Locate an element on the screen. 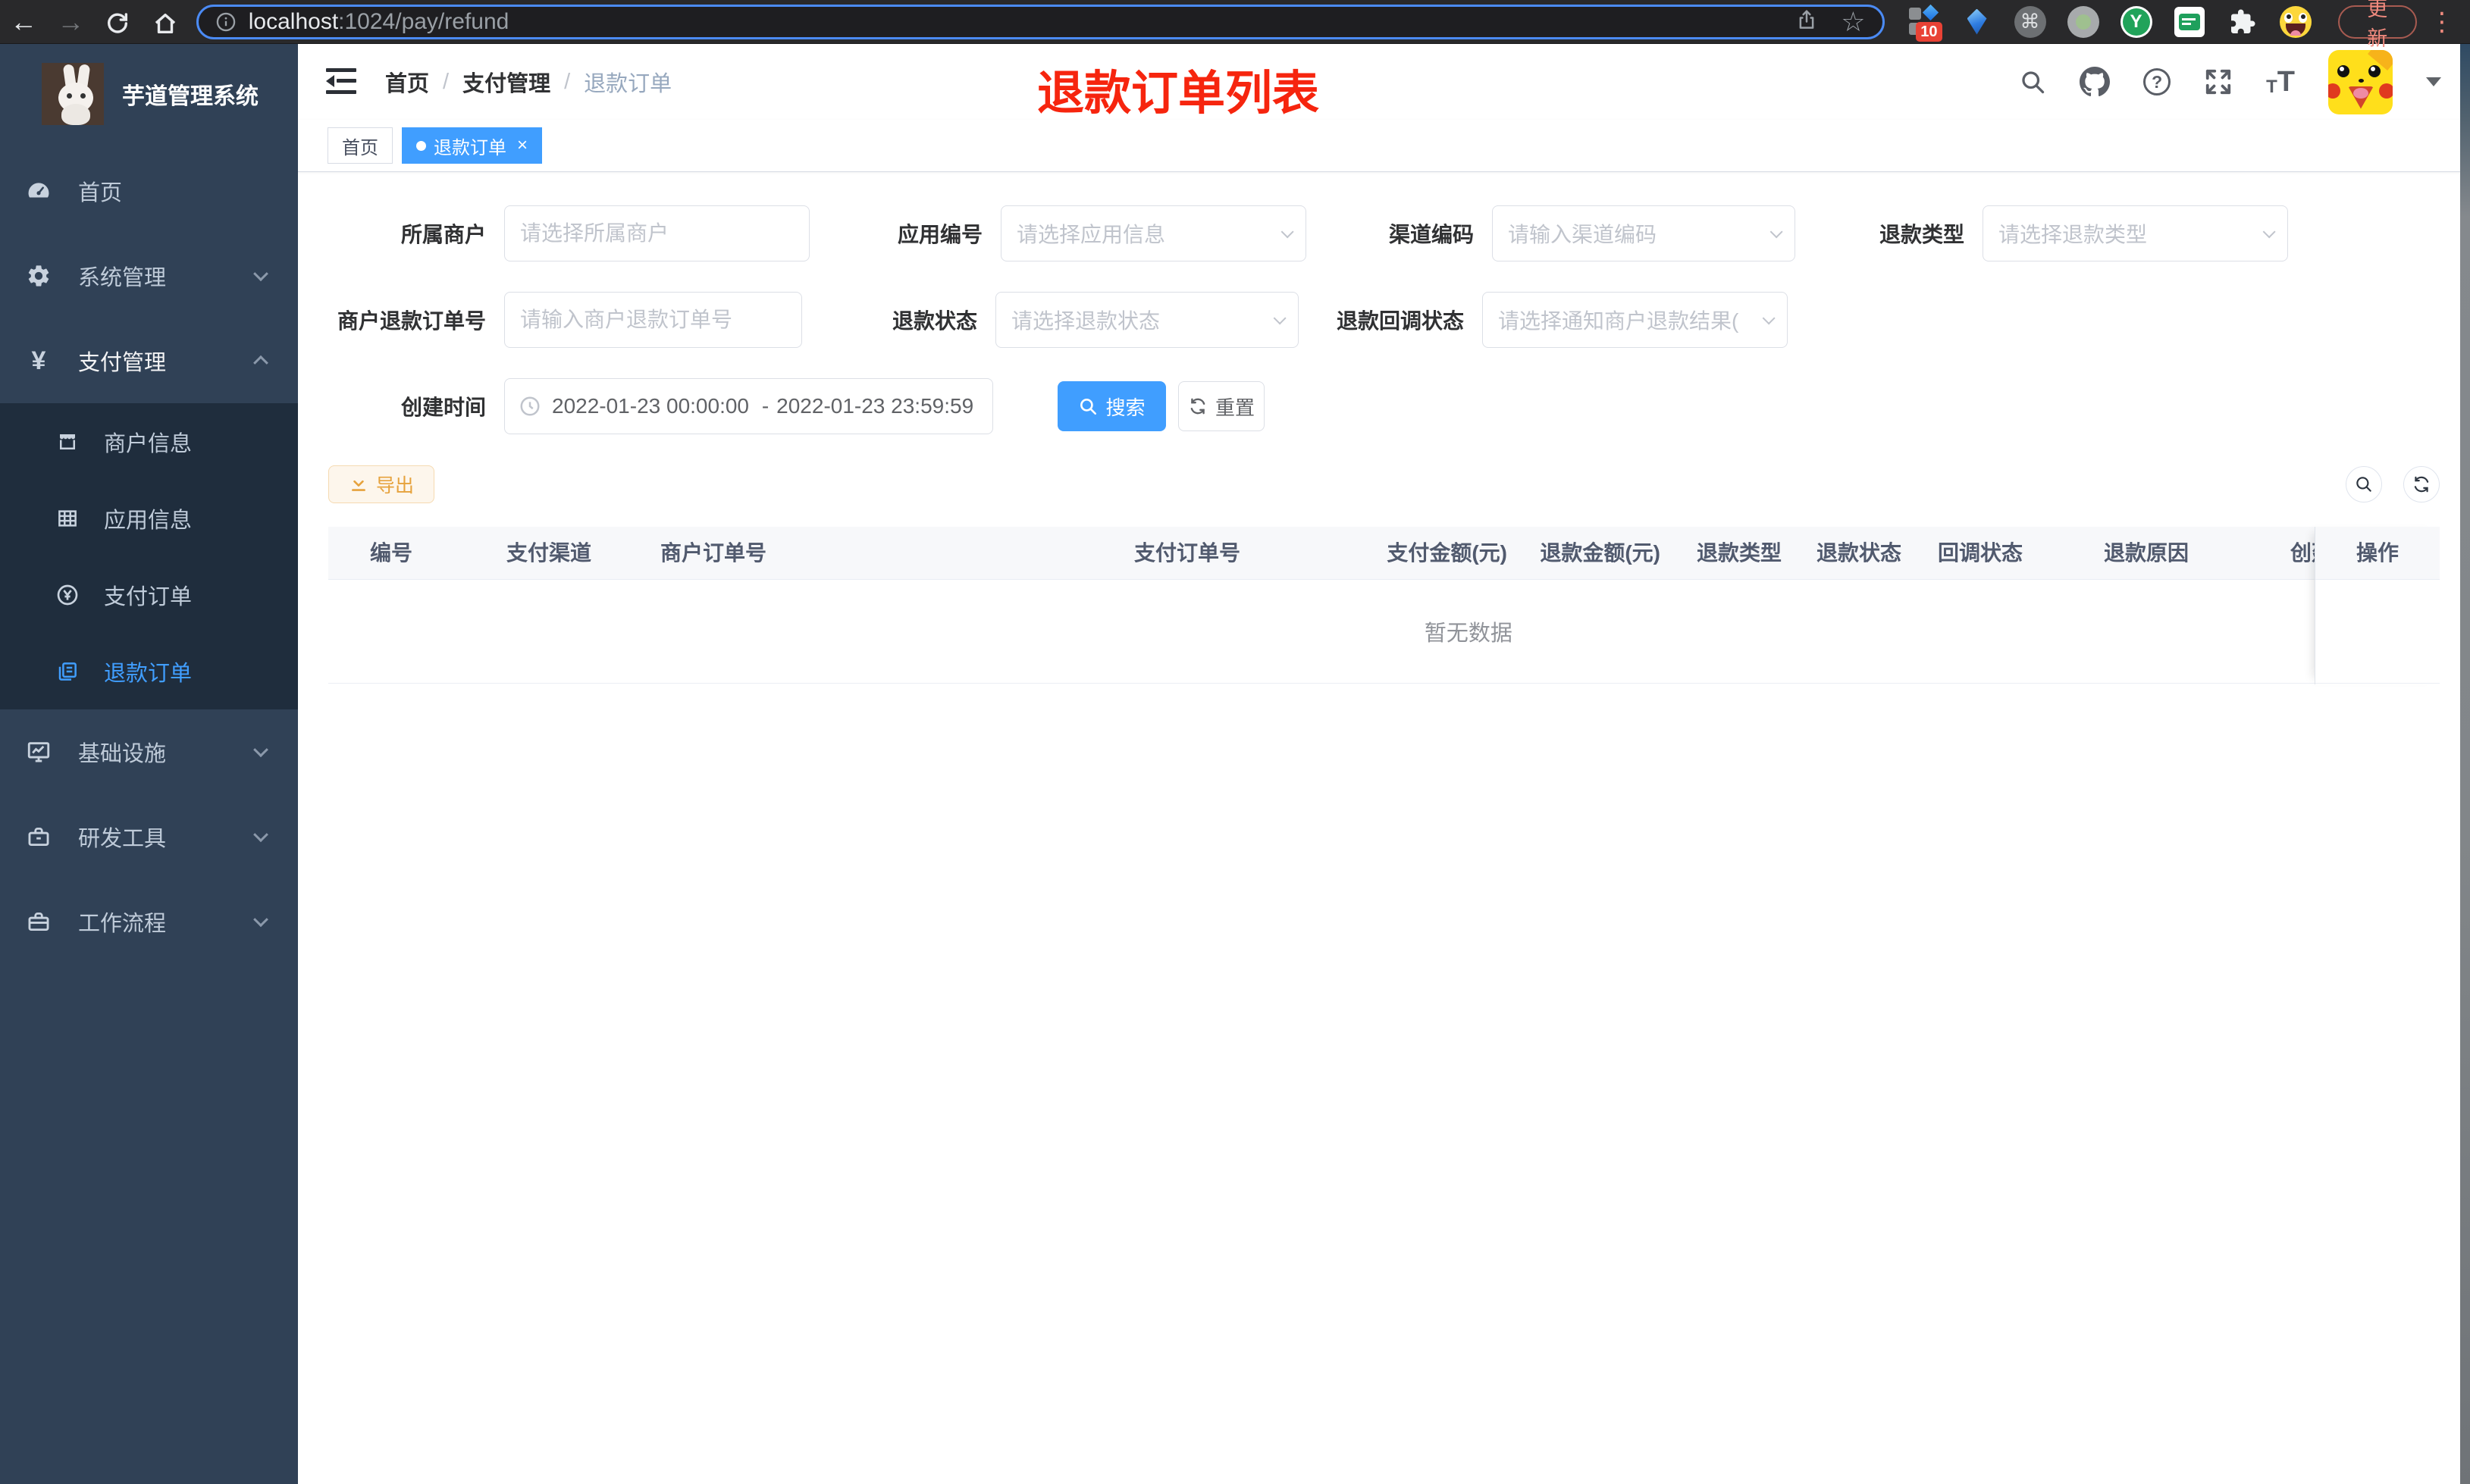 Image resolution: width=2470 pixels, height=1484 pixels. reset-button: 重置 is located at coordinates (1221, 406).